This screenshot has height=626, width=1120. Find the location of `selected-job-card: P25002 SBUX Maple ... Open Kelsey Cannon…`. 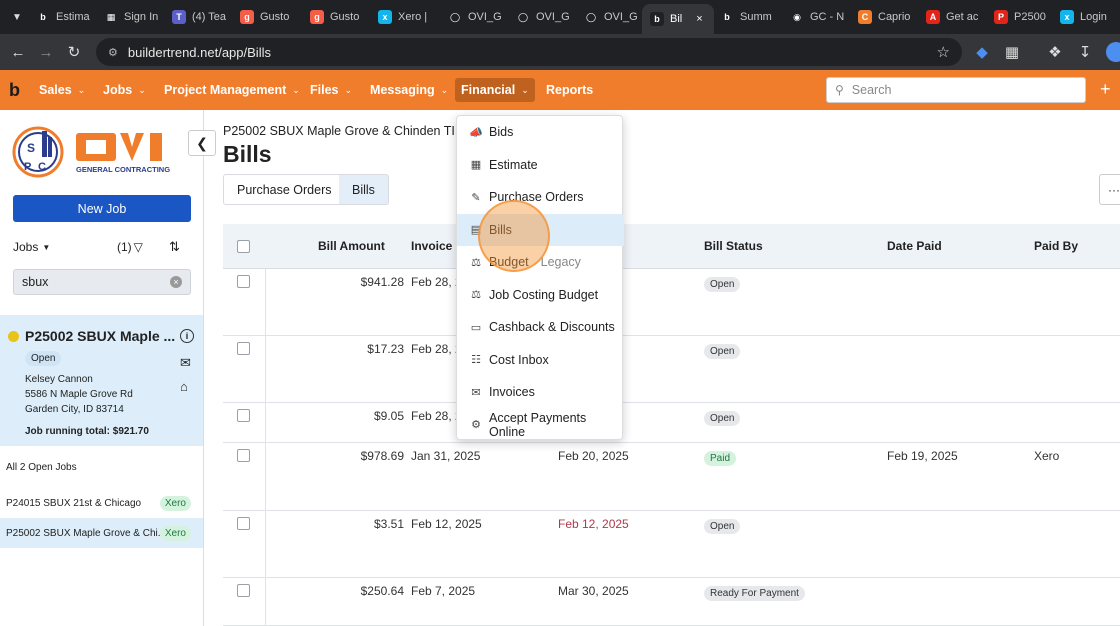

selected-job-card: P25002 SBUX Maple ... Open Kelsey Cannon… is located at coordinates (101, 380).